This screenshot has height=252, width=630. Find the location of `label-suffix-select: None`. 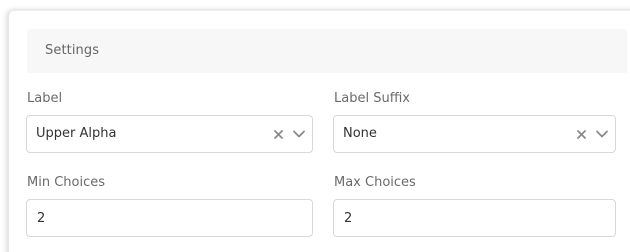

label-suffix-select: None is located at coordinates (474, 134).